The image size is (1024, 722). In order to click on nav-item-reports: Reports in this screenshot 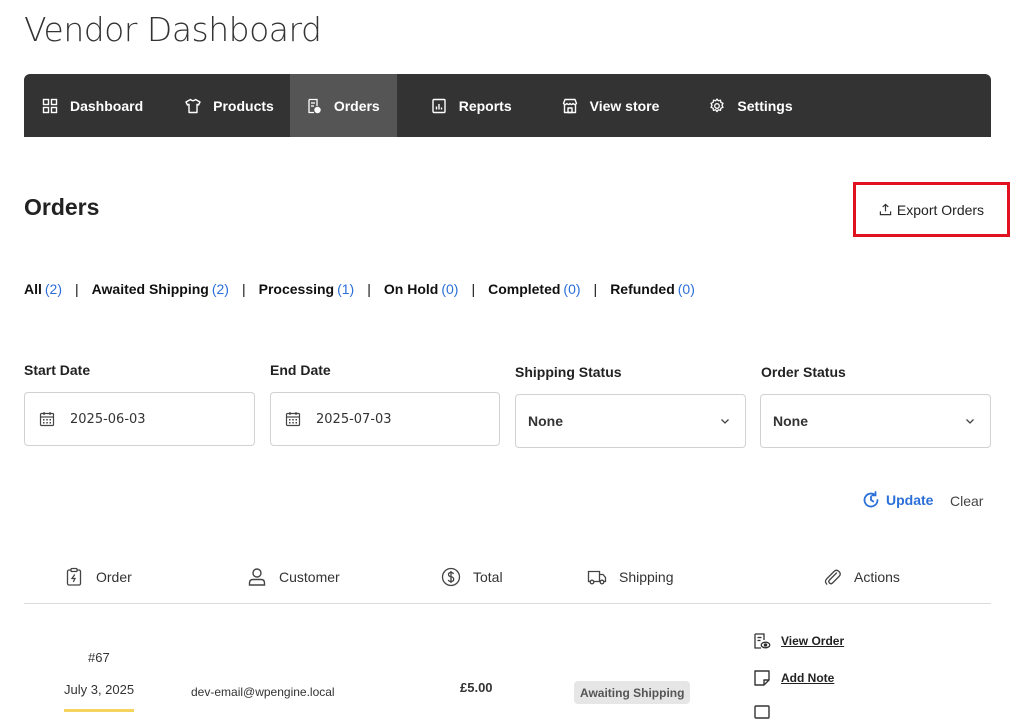, I will do `click(463, 105)`.